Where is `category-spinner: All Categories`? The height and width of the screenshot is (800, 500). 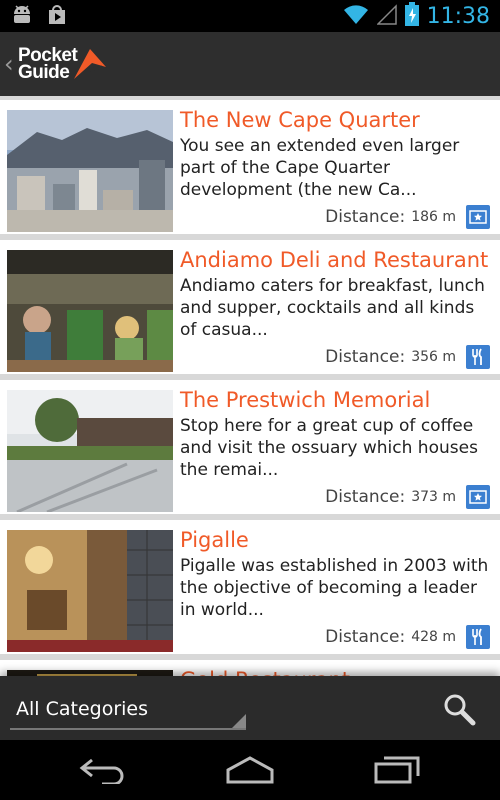 category-spinner: All Categories is located at coordinates (126, 710).